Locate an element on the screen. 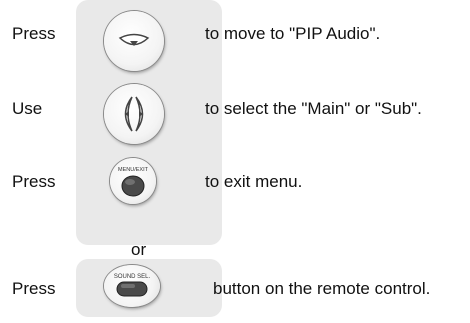  step1-text: to move to "PIP Audio". is located at coordinates (293, 33).